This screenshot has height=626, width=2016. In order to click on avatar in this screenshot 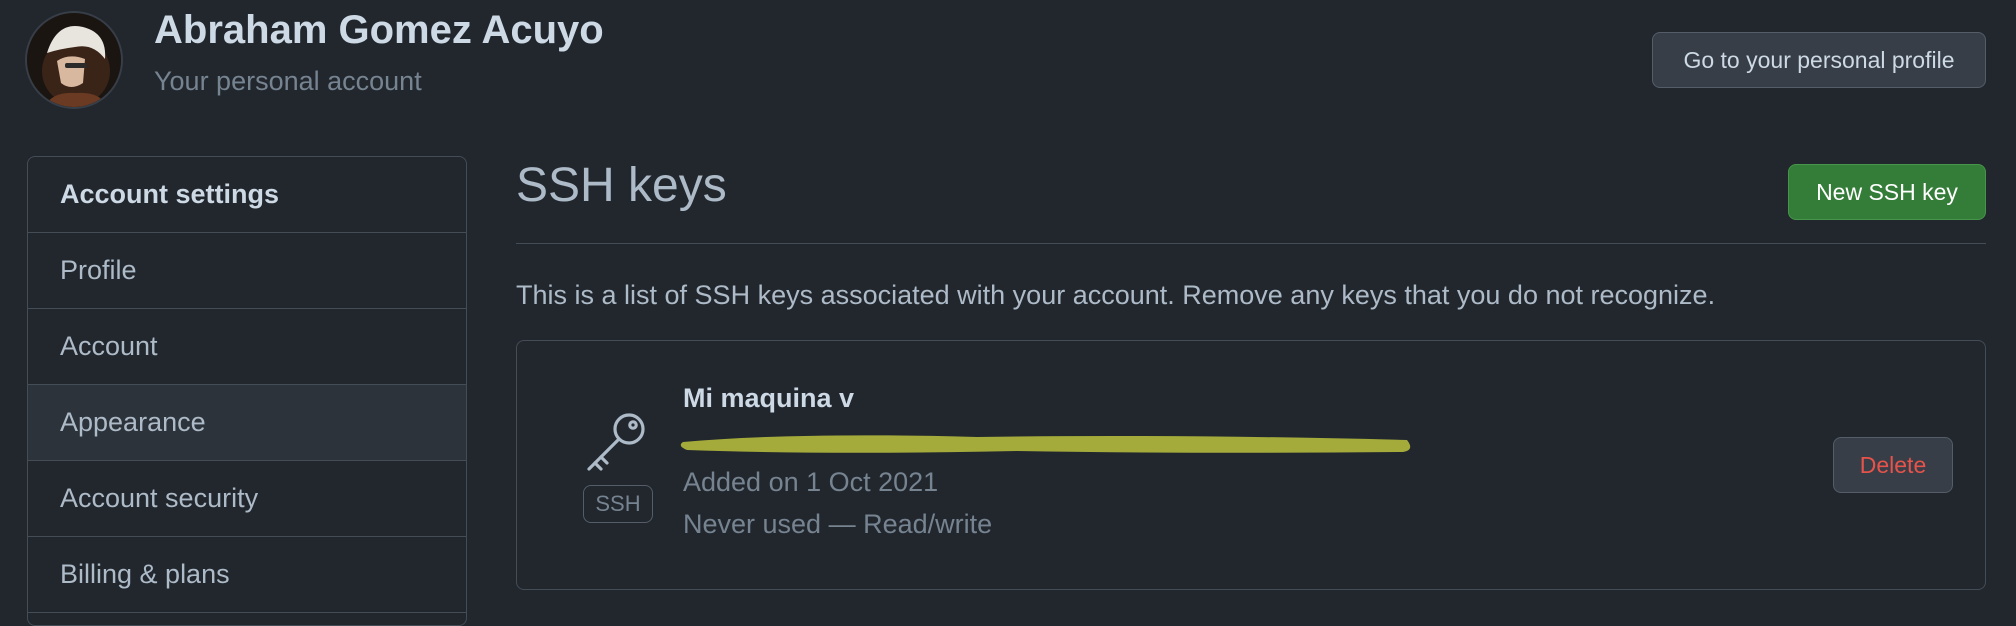, I will do `click(74, 60)`.